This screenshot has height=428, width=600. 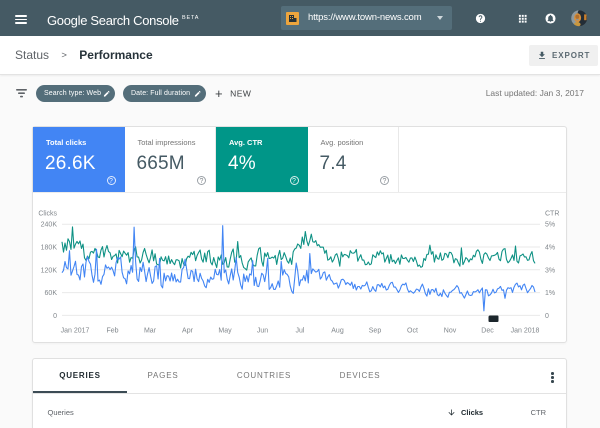 What do you see at coordinates (150, 331) in the screenshot?
I see `svg-text: Mar` at bounding box center [150, 331].